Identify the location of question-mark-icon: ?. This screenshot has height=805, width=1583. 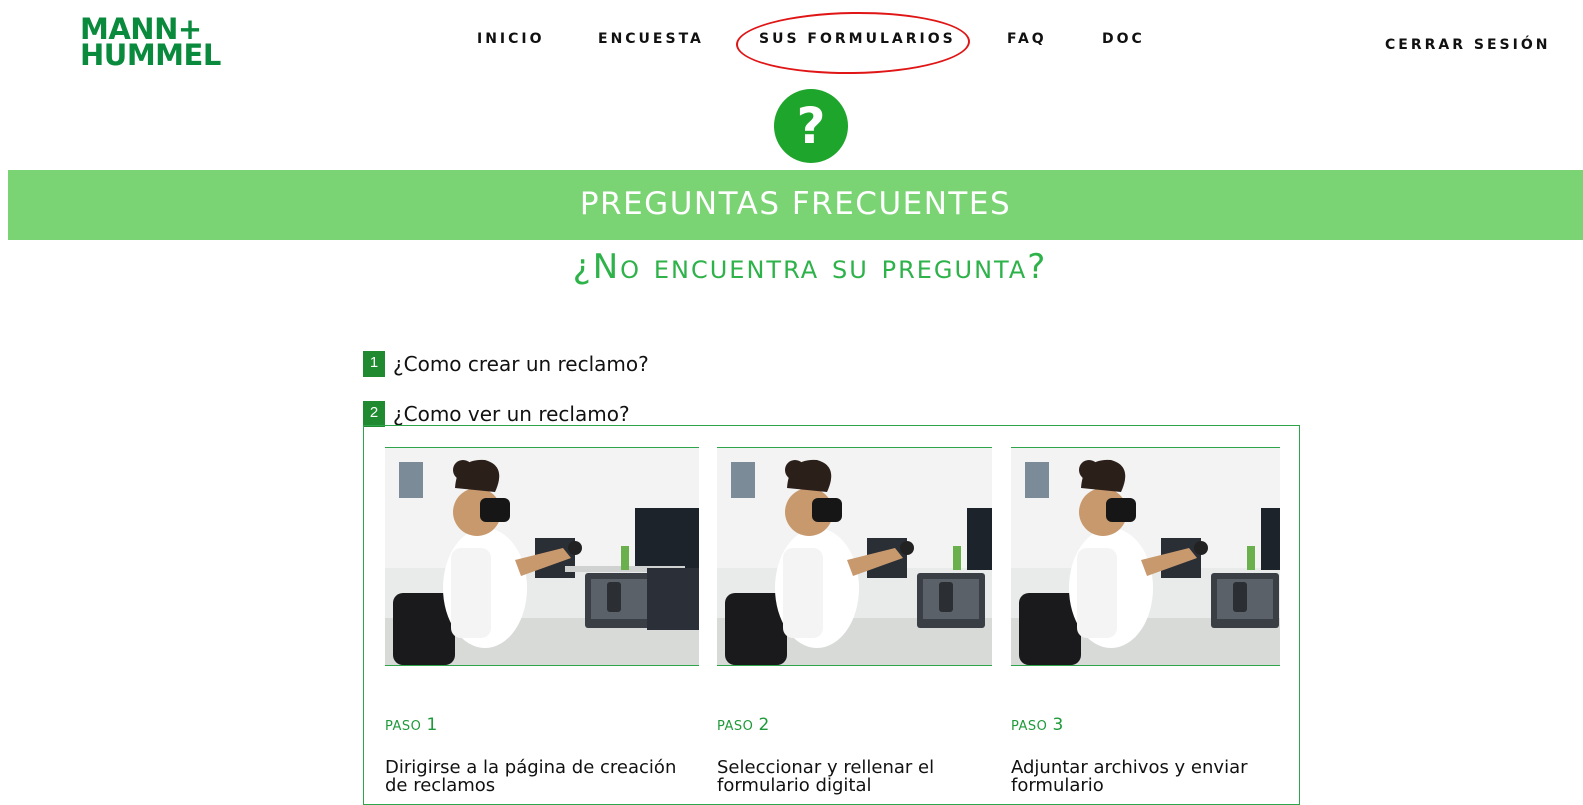
(811, 126).